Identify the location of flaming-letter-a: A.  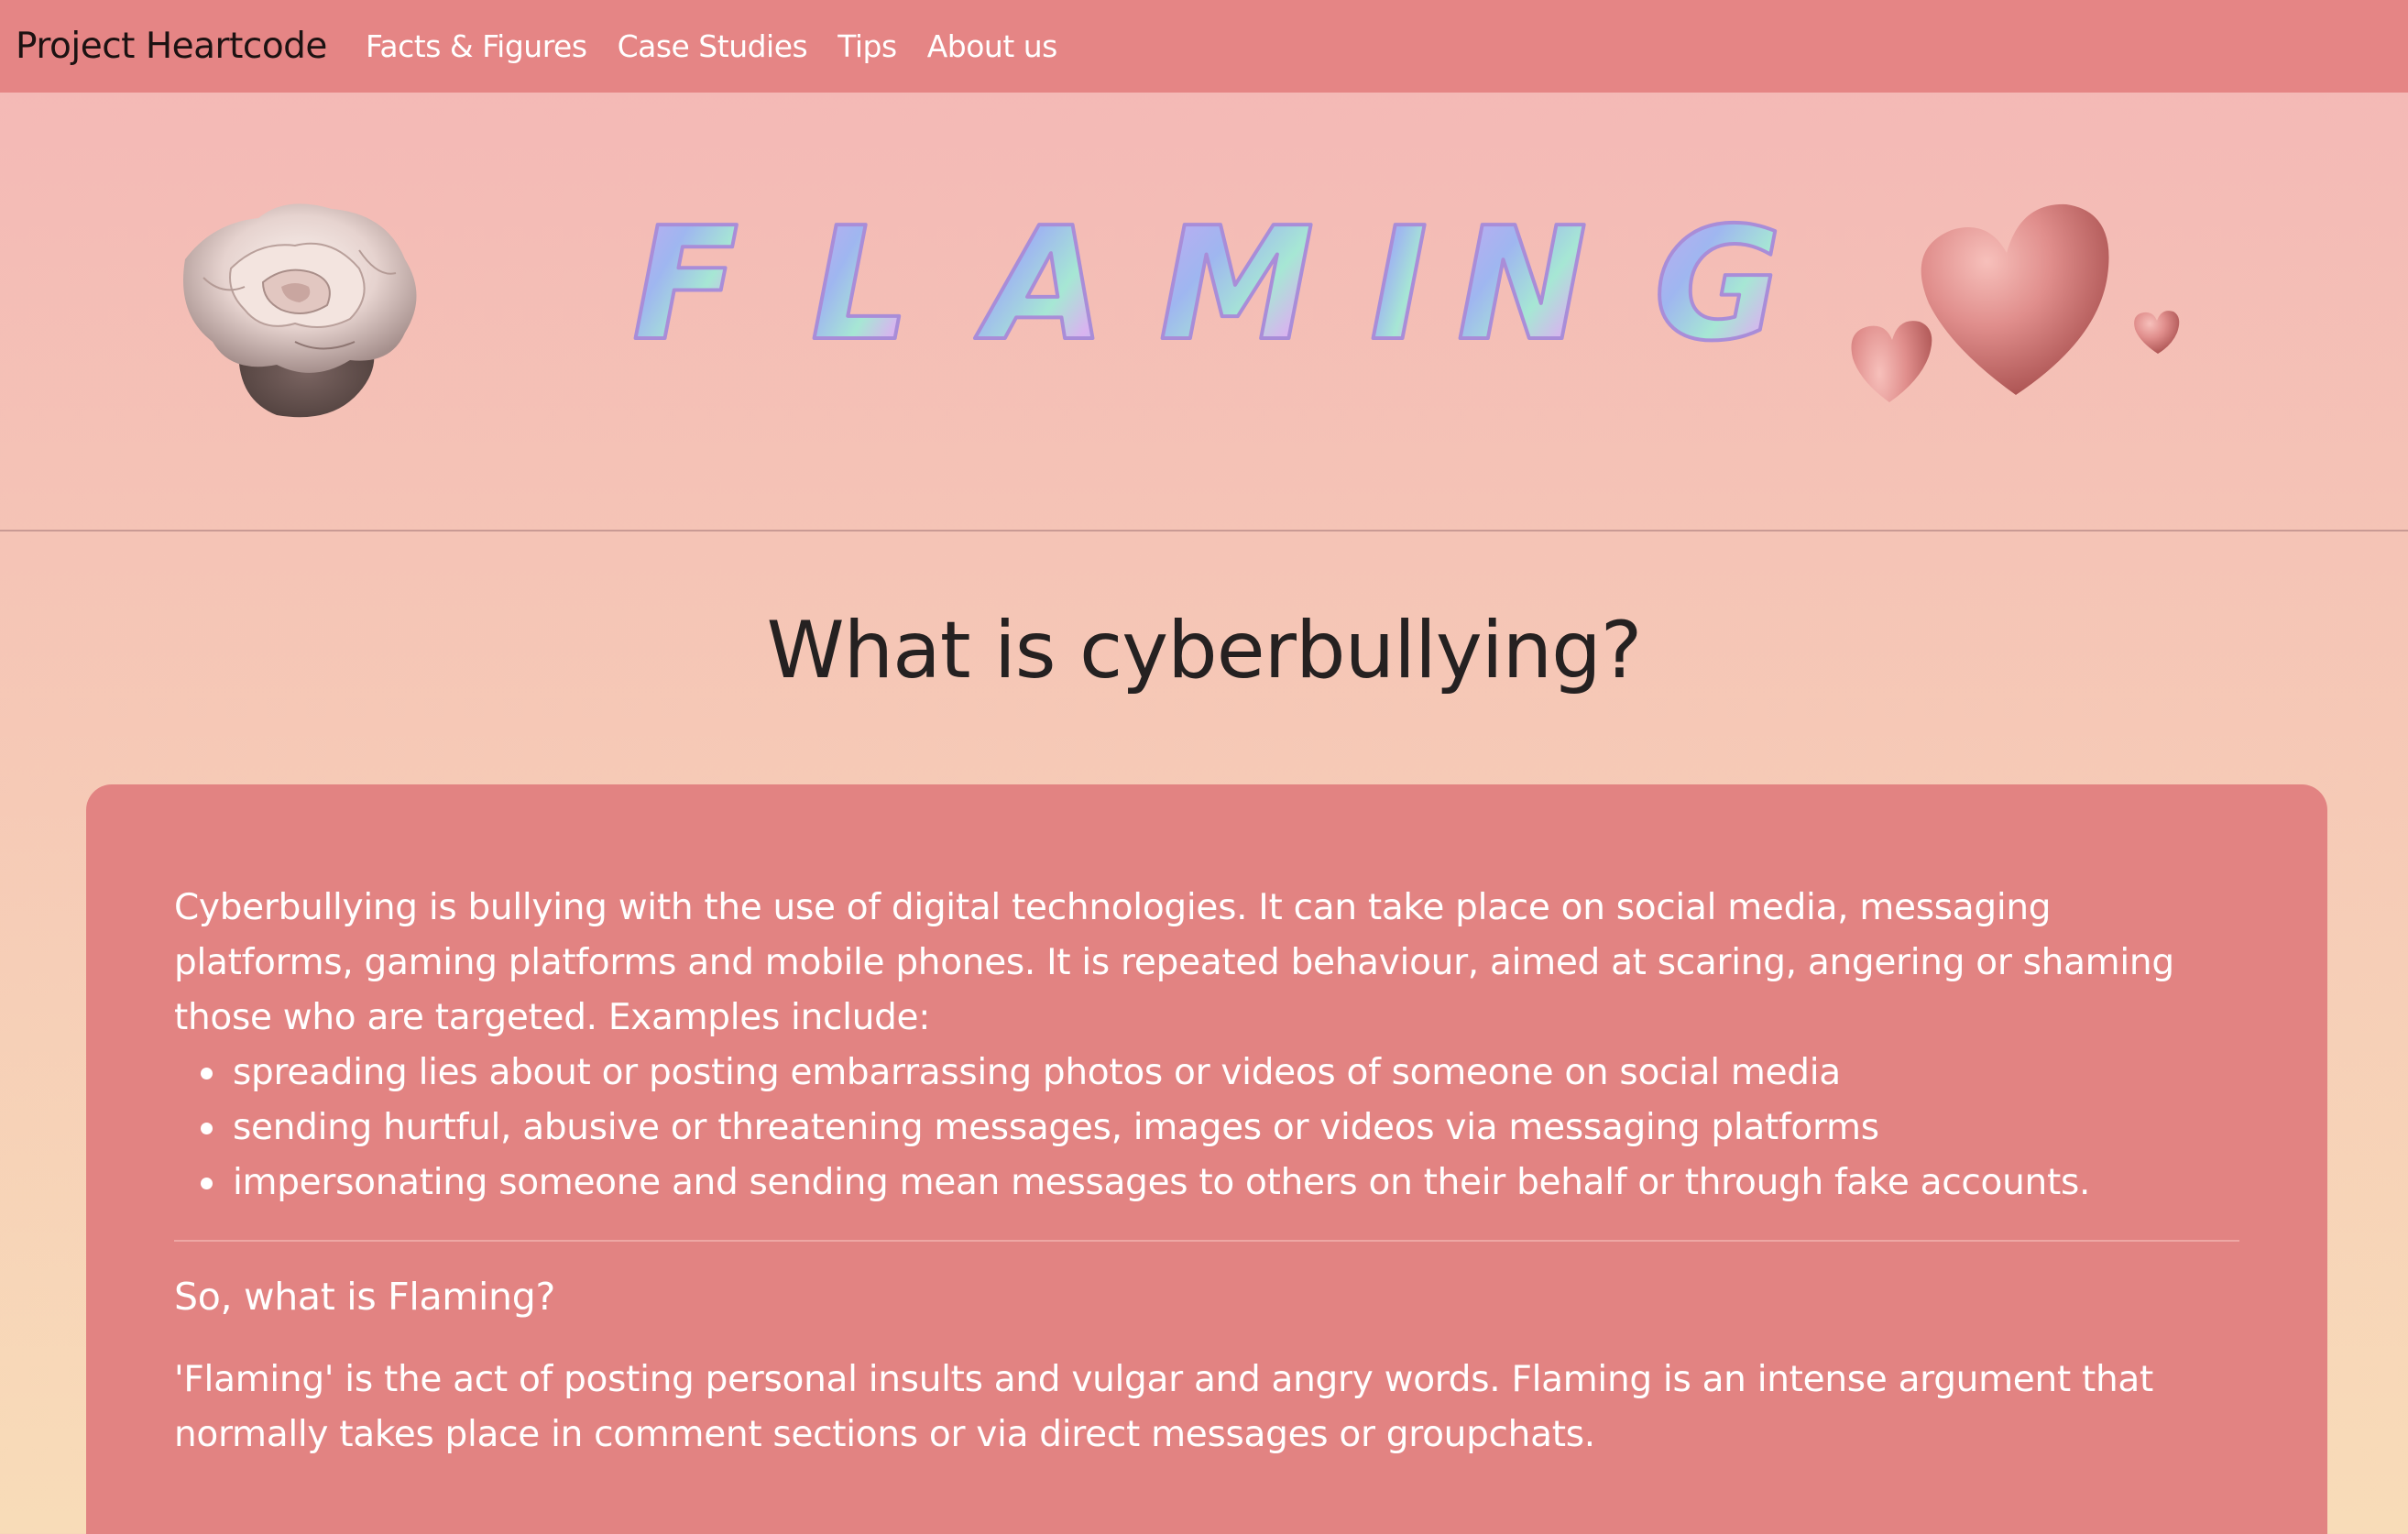
(1040, 280).